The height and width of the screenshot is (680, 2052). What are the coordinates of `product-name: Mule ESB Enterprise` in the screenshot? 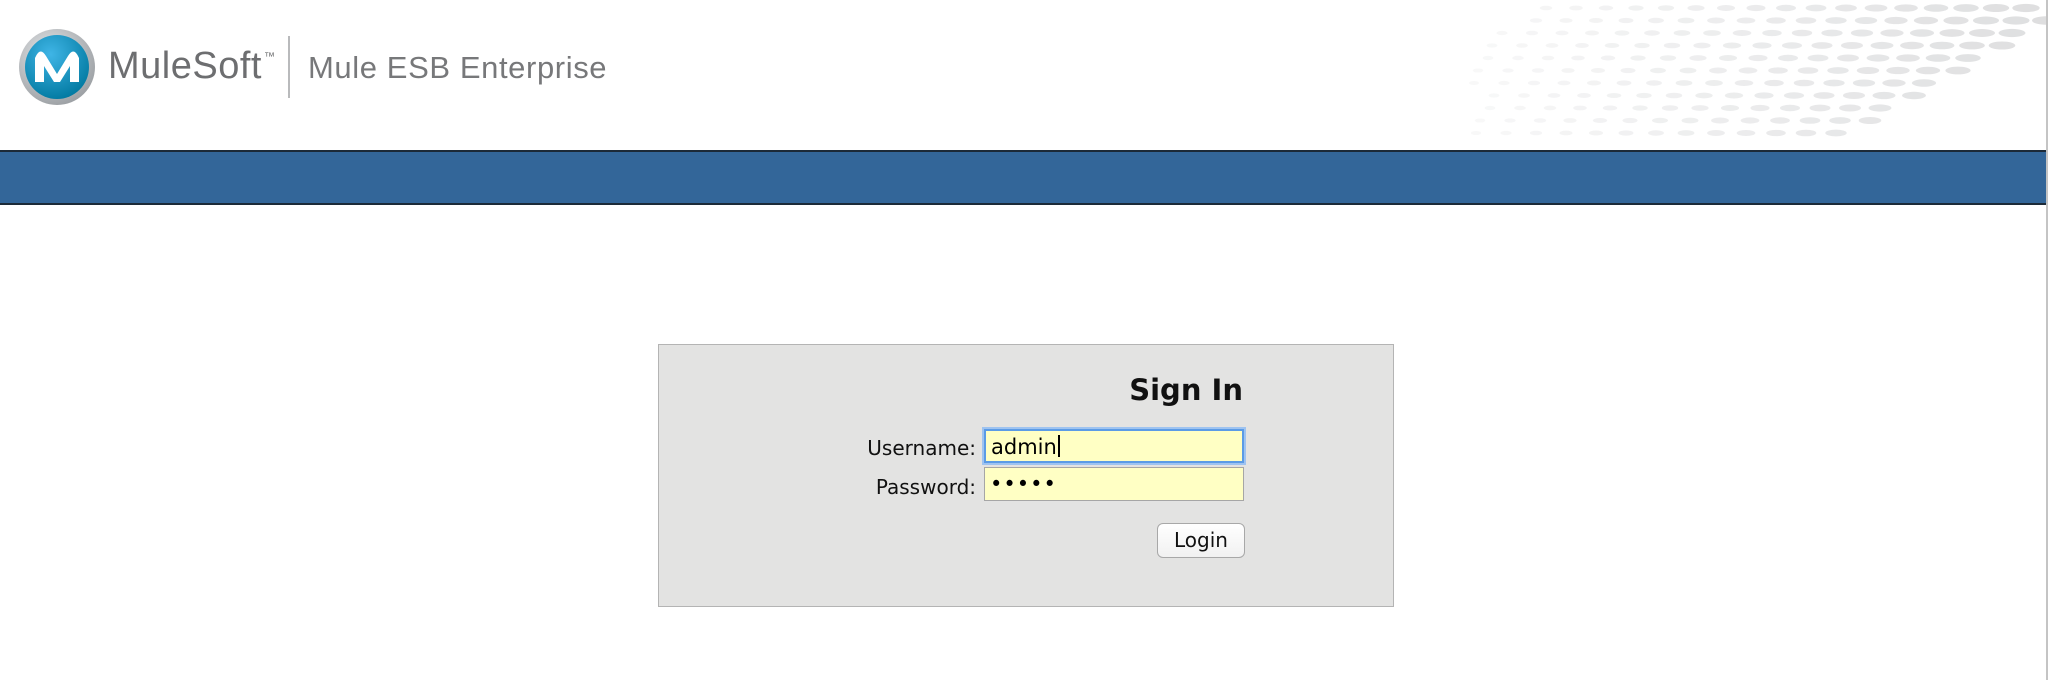 It's located at (458, 67).